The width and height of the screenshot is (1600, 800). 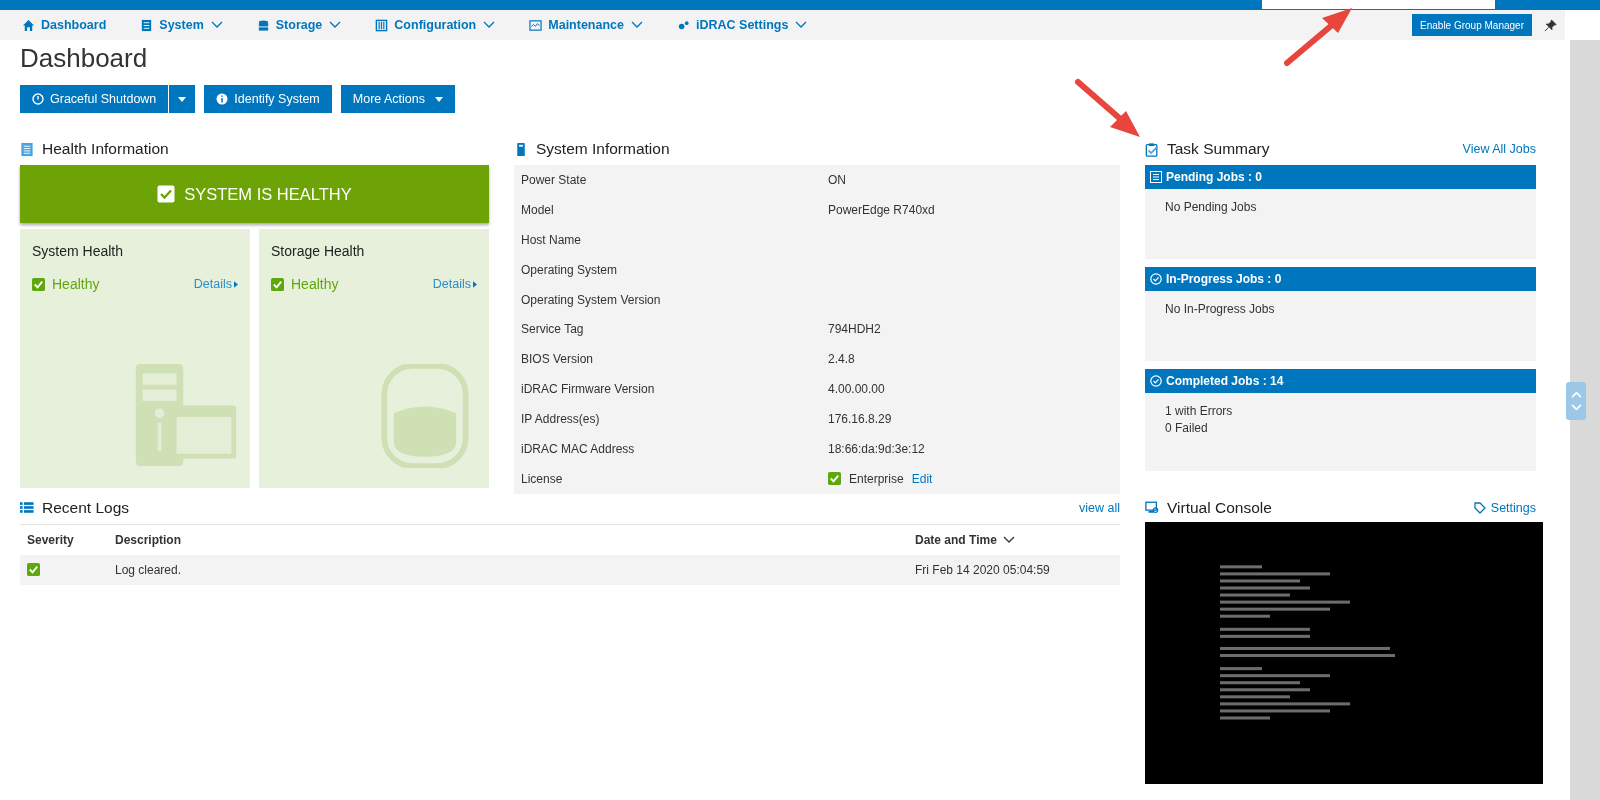 I want to click on graceful-shutdown-button: Graceful Shutdown, so click(x=94, y=99).